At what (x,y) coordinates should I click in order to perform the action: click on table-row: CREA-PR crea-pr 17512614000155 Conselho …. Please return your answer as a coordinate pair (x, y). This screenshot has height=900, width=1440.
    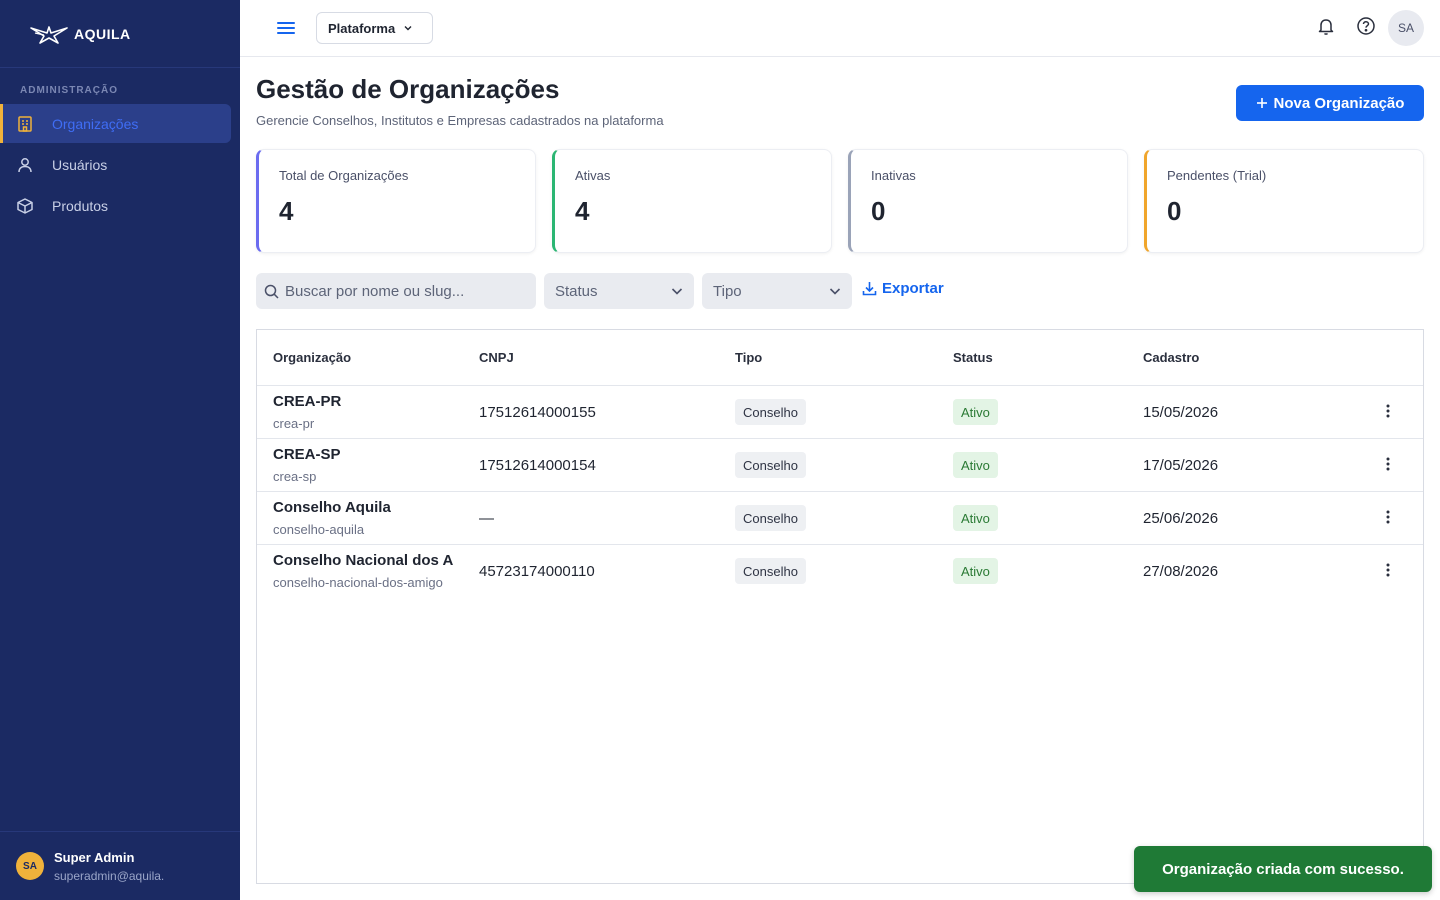
    Looking at the image, I should click on (840, 412).